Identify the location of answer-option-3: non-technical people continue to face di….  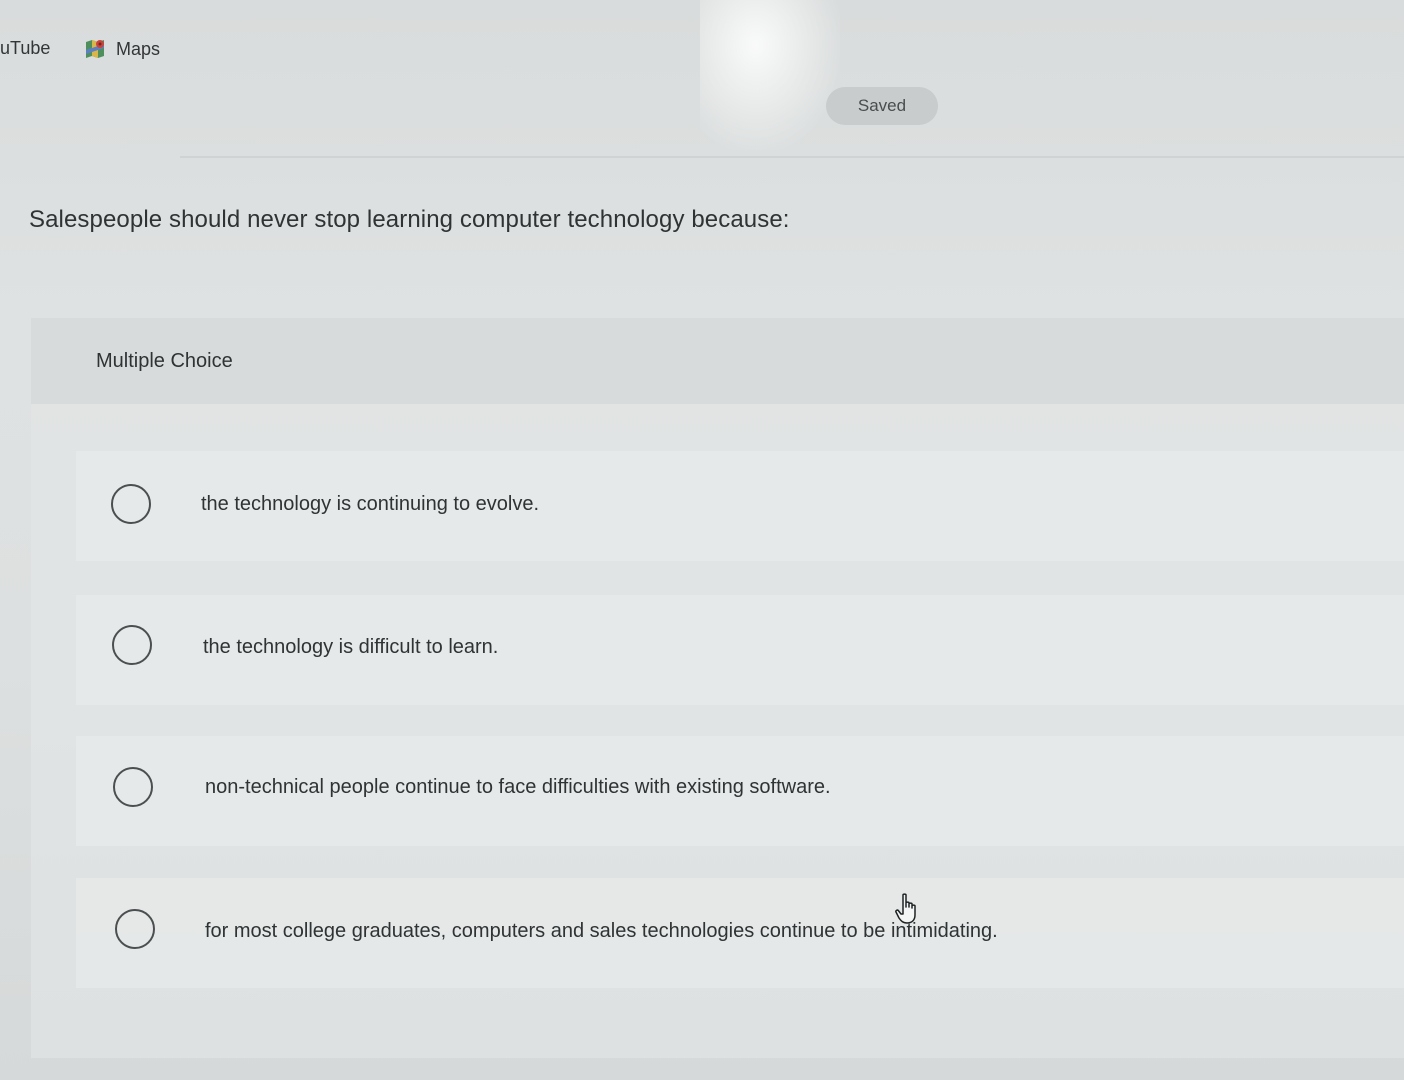
(740, 791).